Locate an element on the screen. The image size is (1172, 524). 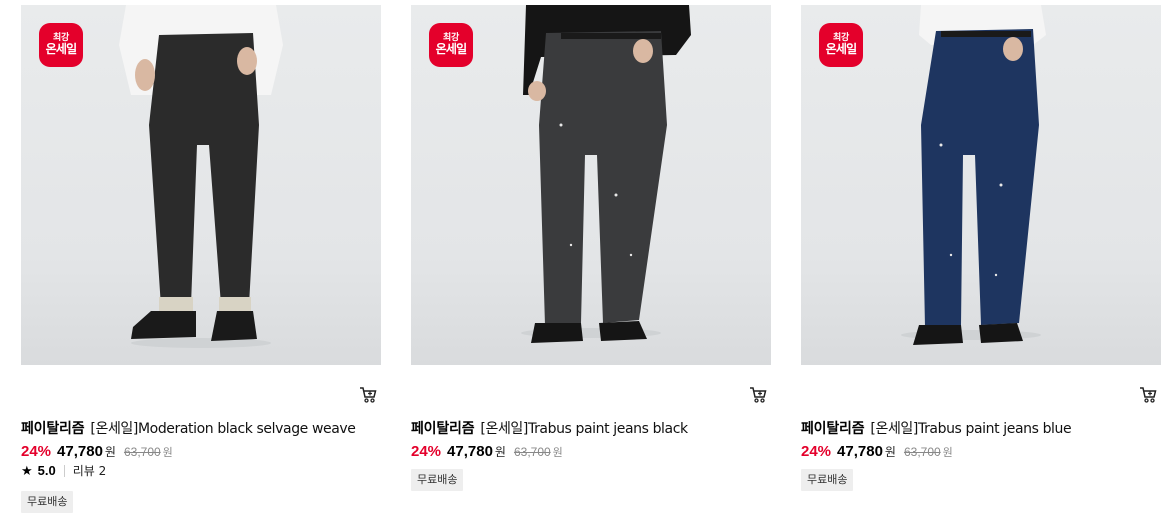
divider is located at coordinates (64, 471).